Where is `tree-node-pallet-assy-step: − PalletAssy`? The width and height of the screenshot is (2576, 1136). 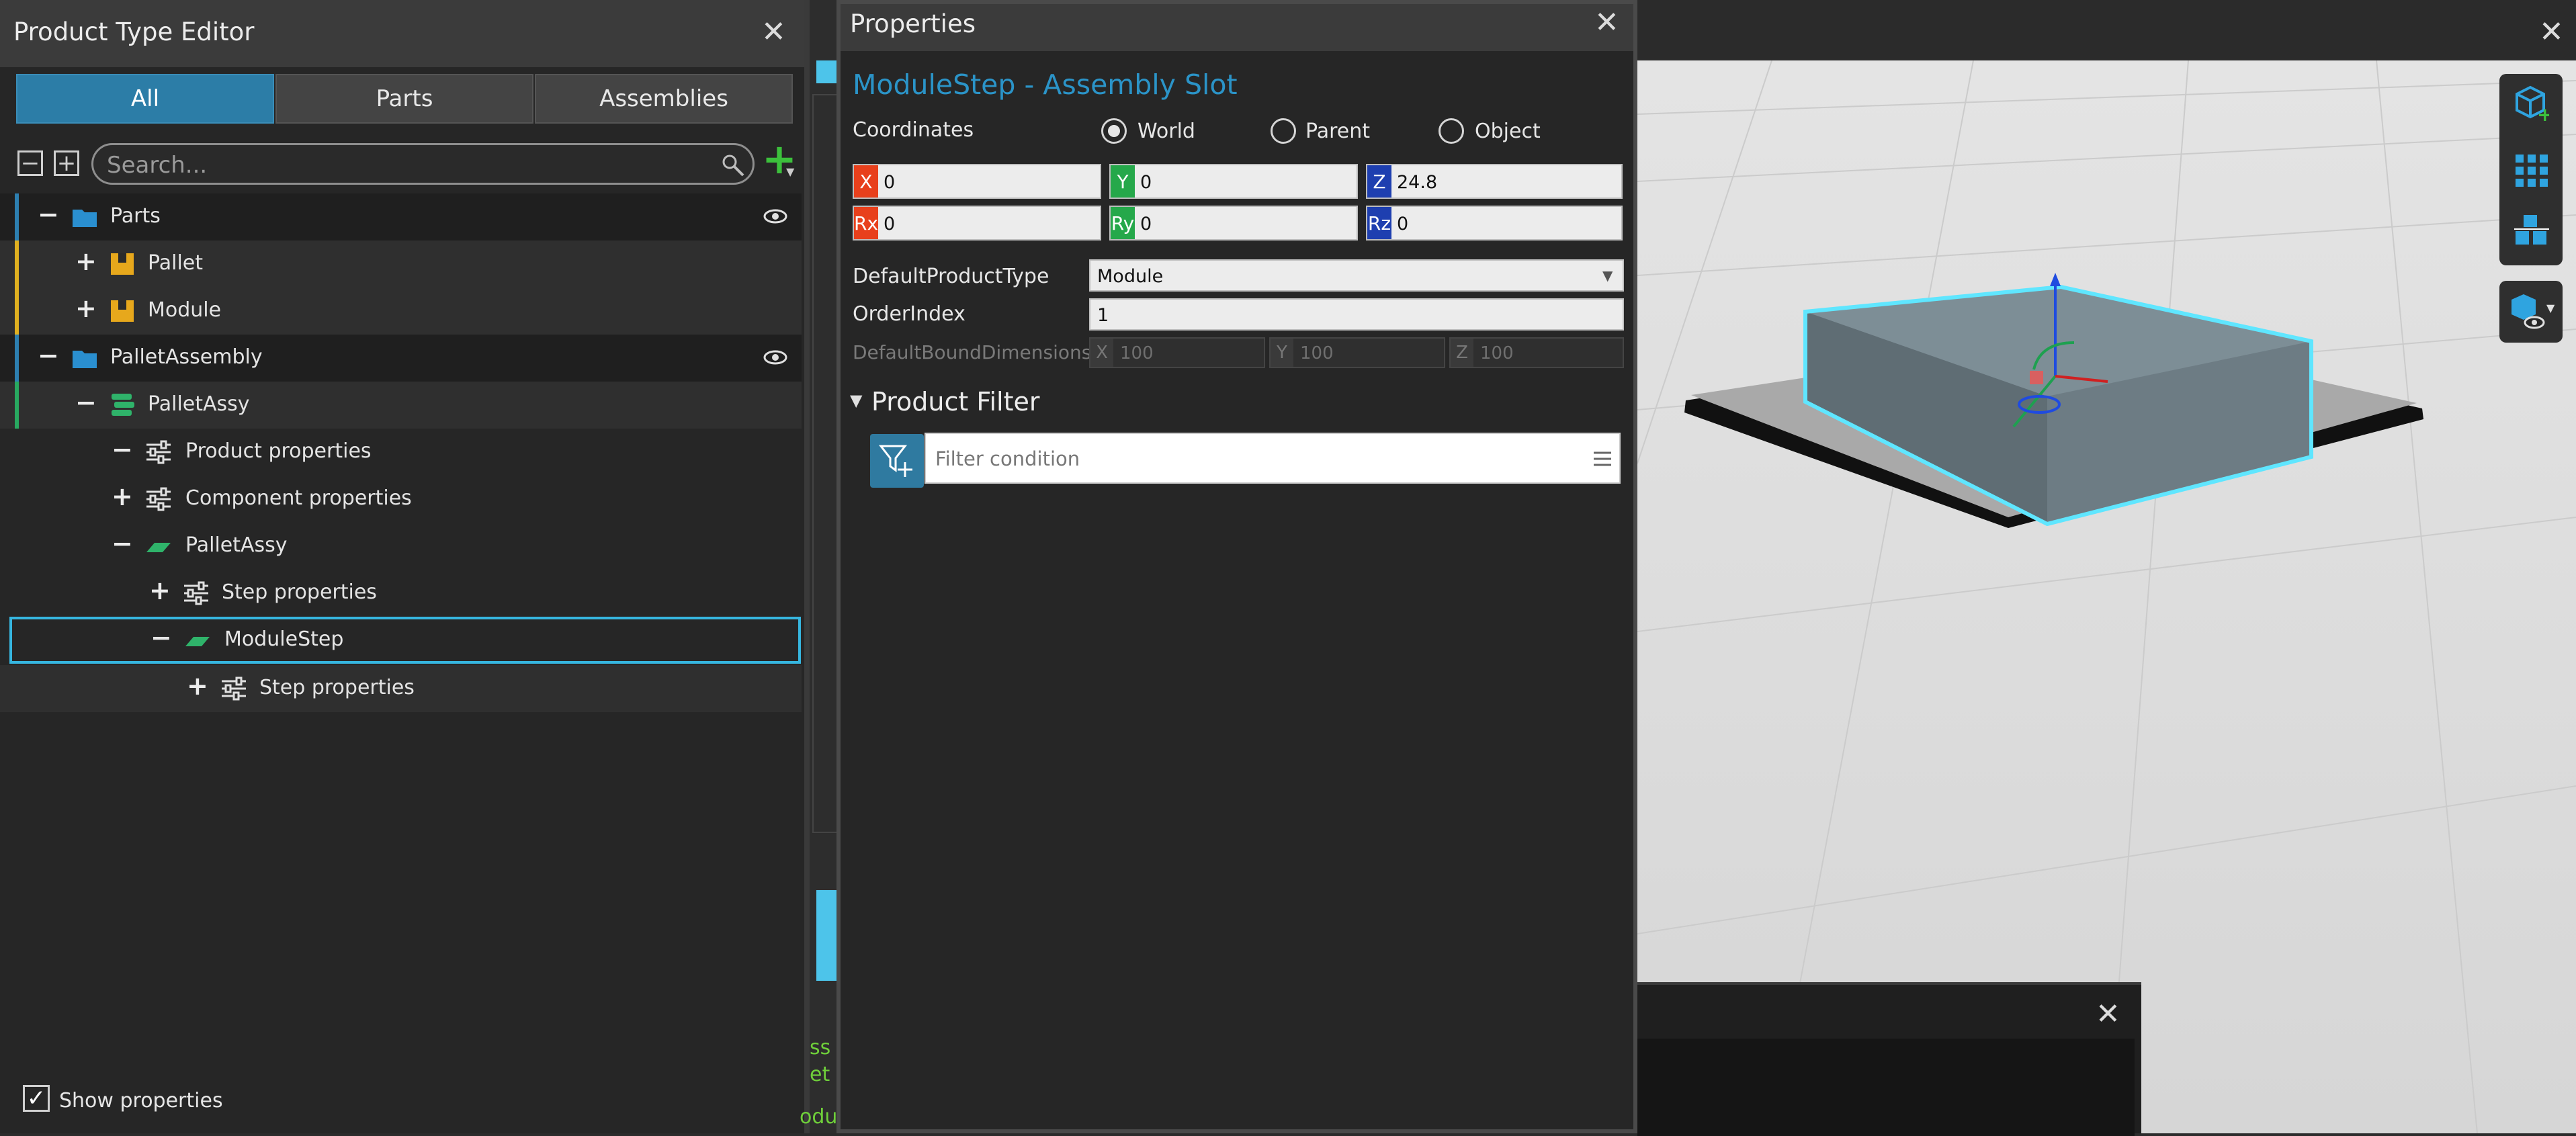 tree-node-pallet-assy-step: − PalletAssy is located at coordinates (401, 546).